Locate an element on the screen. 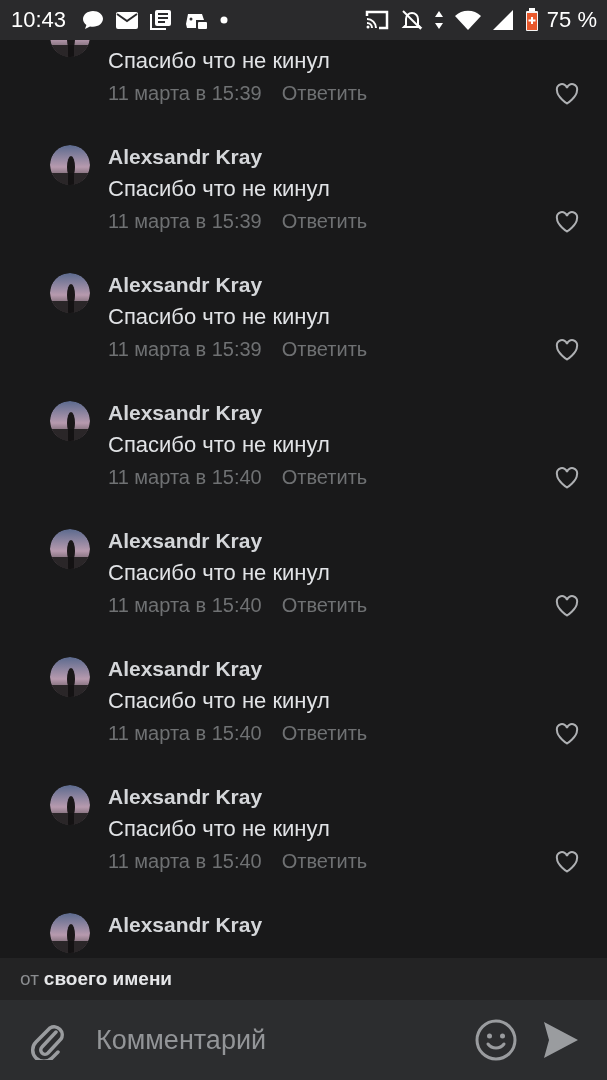 Image resolution: width=607 pixels, height=1080 pixels. battery-level: 75 % is located at coordinates (571, 20).